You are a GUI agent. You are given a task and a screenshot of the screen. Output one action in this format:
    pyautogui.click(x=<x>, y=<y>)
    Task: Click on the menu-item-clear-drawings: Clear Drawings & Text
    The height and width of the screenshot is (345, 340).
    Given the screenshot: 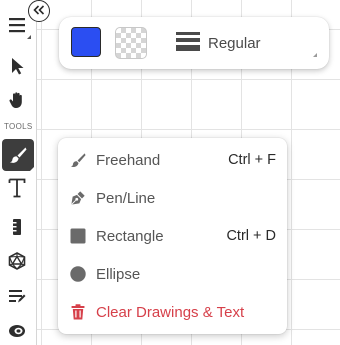 What is the action you would take?
    pyautogui.click(x=172, y=312)
    